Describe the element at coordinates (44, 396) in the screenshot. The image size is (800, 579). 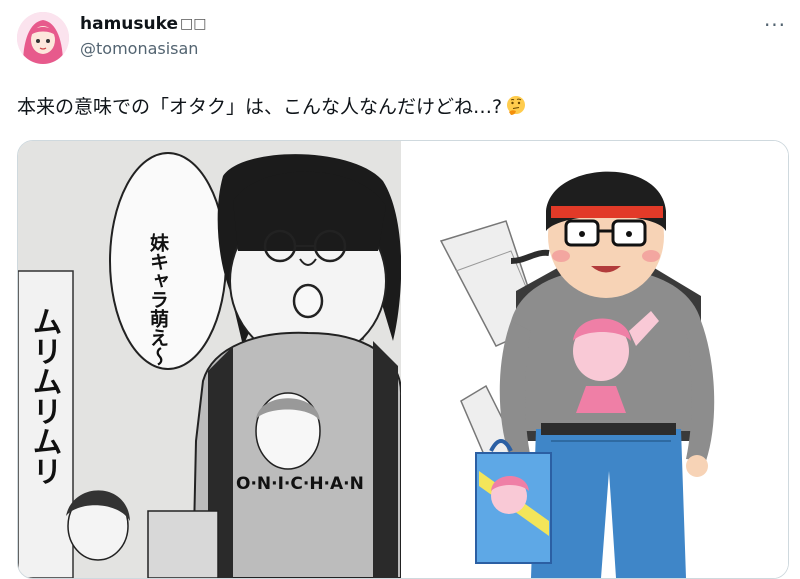
I see `side-text: ムリムリムリ` at that location.